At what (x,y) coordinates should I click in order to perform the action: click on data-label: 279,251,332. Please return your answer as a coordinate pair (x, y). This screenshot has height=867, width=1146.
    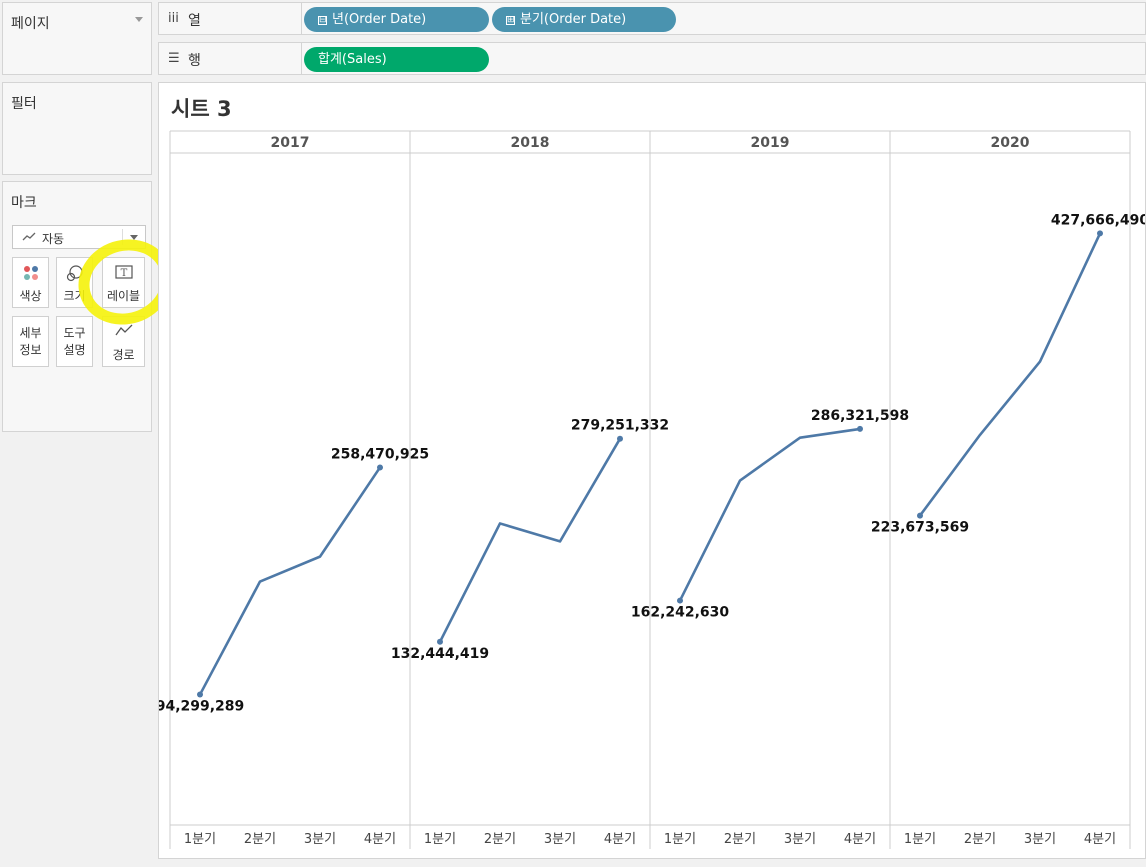
    Looking at the image, I should click on (620, 426).